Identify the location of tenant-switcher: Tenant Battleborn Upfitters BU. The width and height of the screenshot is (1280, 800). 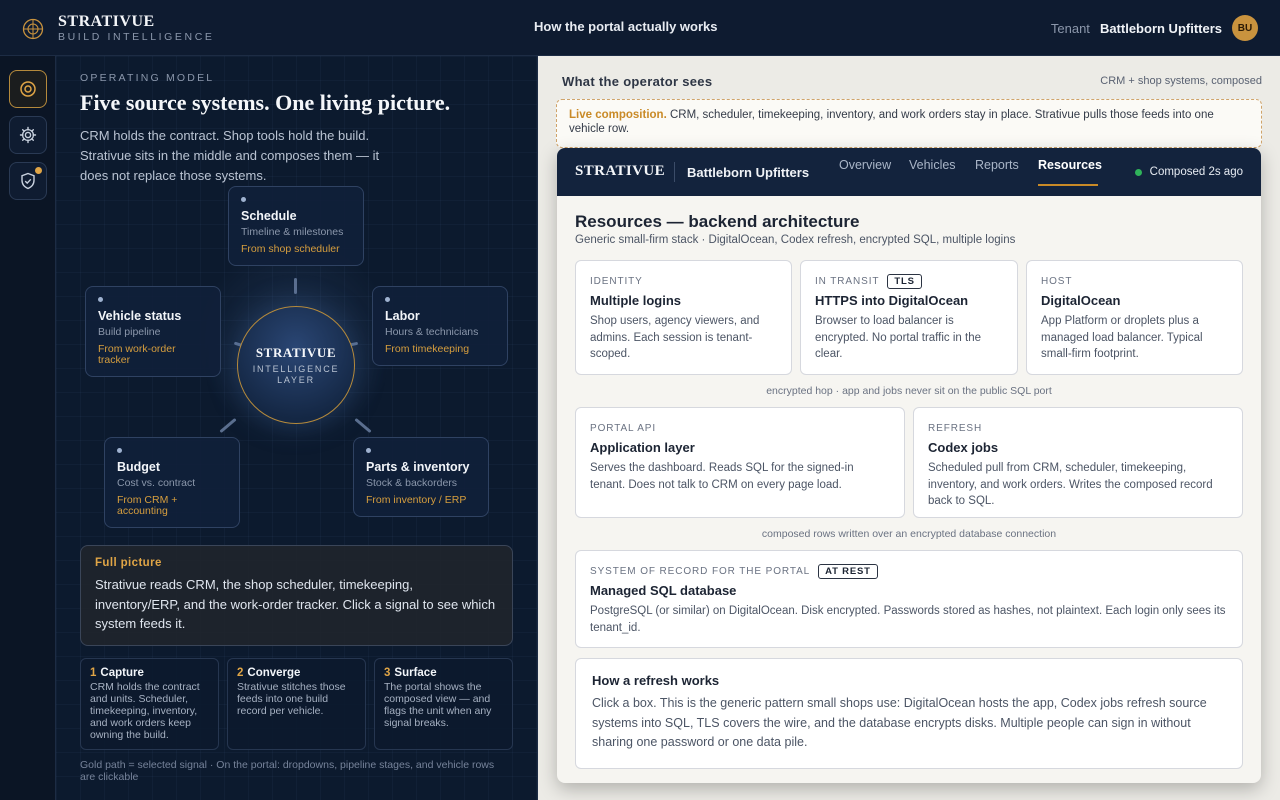
(1154, 28).